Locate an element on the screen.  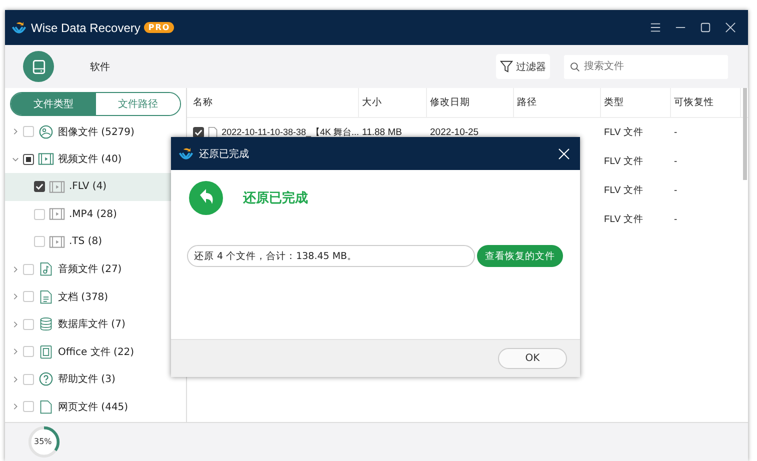
tree-item: 数据库文件 (7) is located at coordinates (95, 324).